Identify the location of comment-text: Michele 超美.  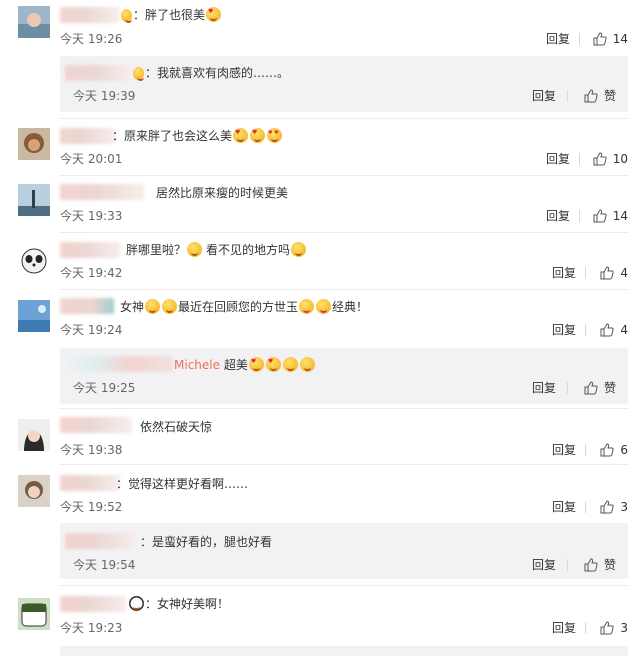
(245, 365).